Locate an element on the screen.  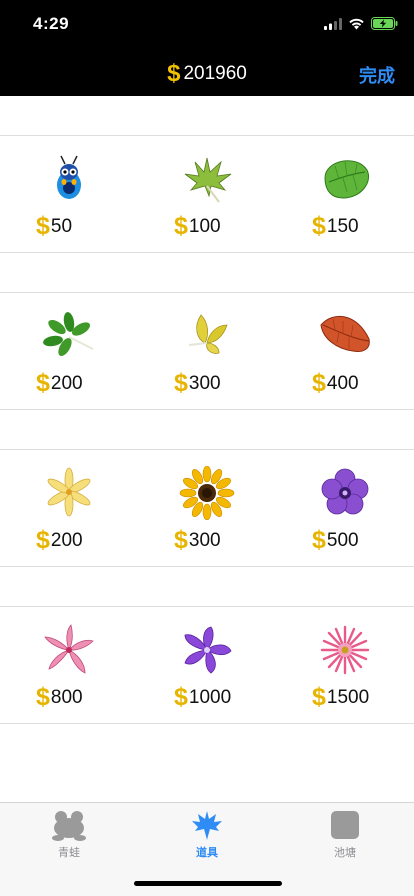
shop-item-red-leaf: $400 is located at coordinates (345, 352).